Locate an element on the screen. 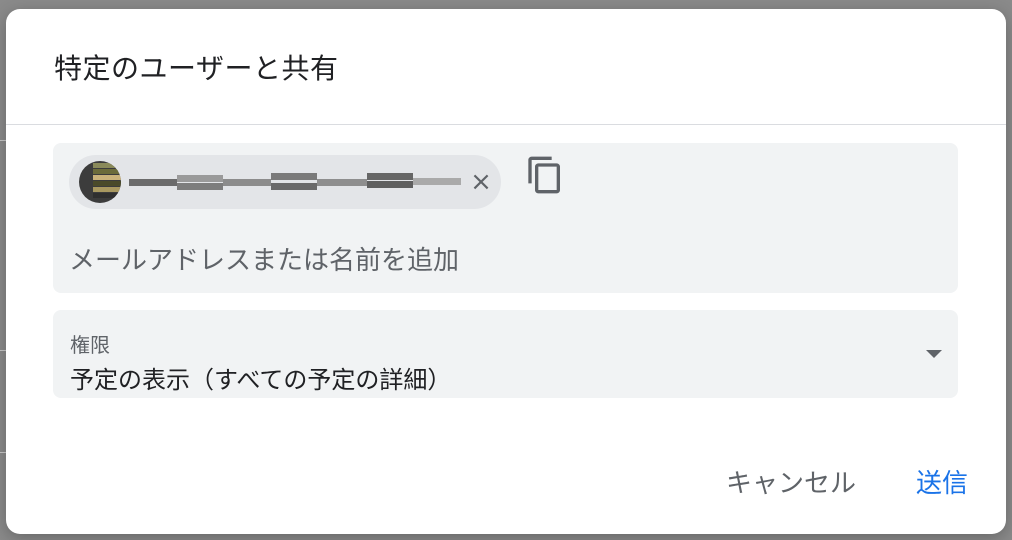 This screenshot has height=540, width=1012. avatar-icon is located at coordinates (100, 182).